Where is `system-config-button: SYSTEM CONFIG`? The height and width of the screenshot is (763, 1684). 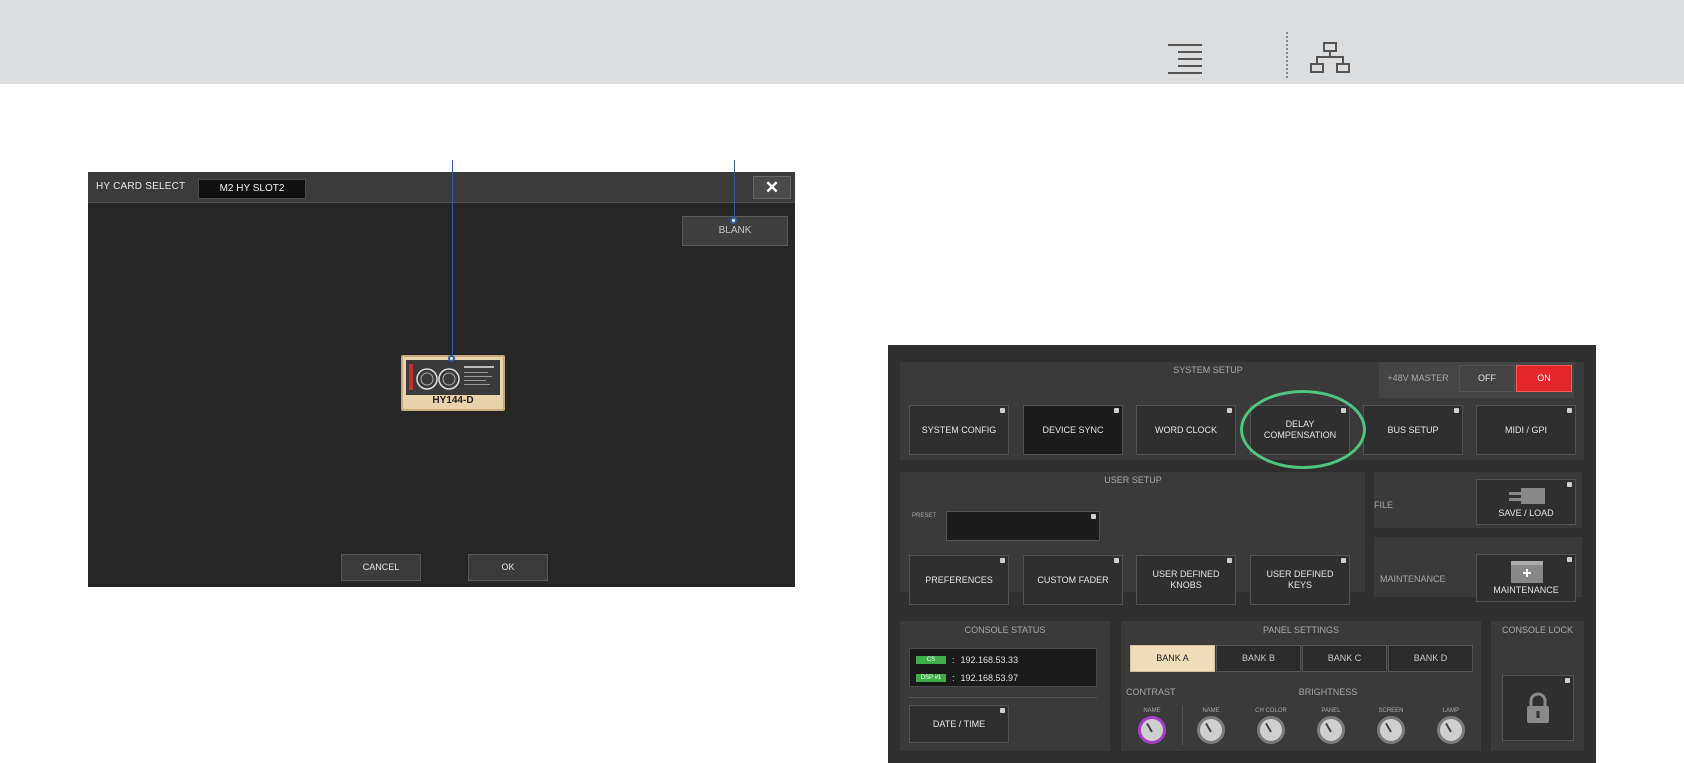 system-config-button: SYSTEM CONFIG is located at coordinates (959, 430).